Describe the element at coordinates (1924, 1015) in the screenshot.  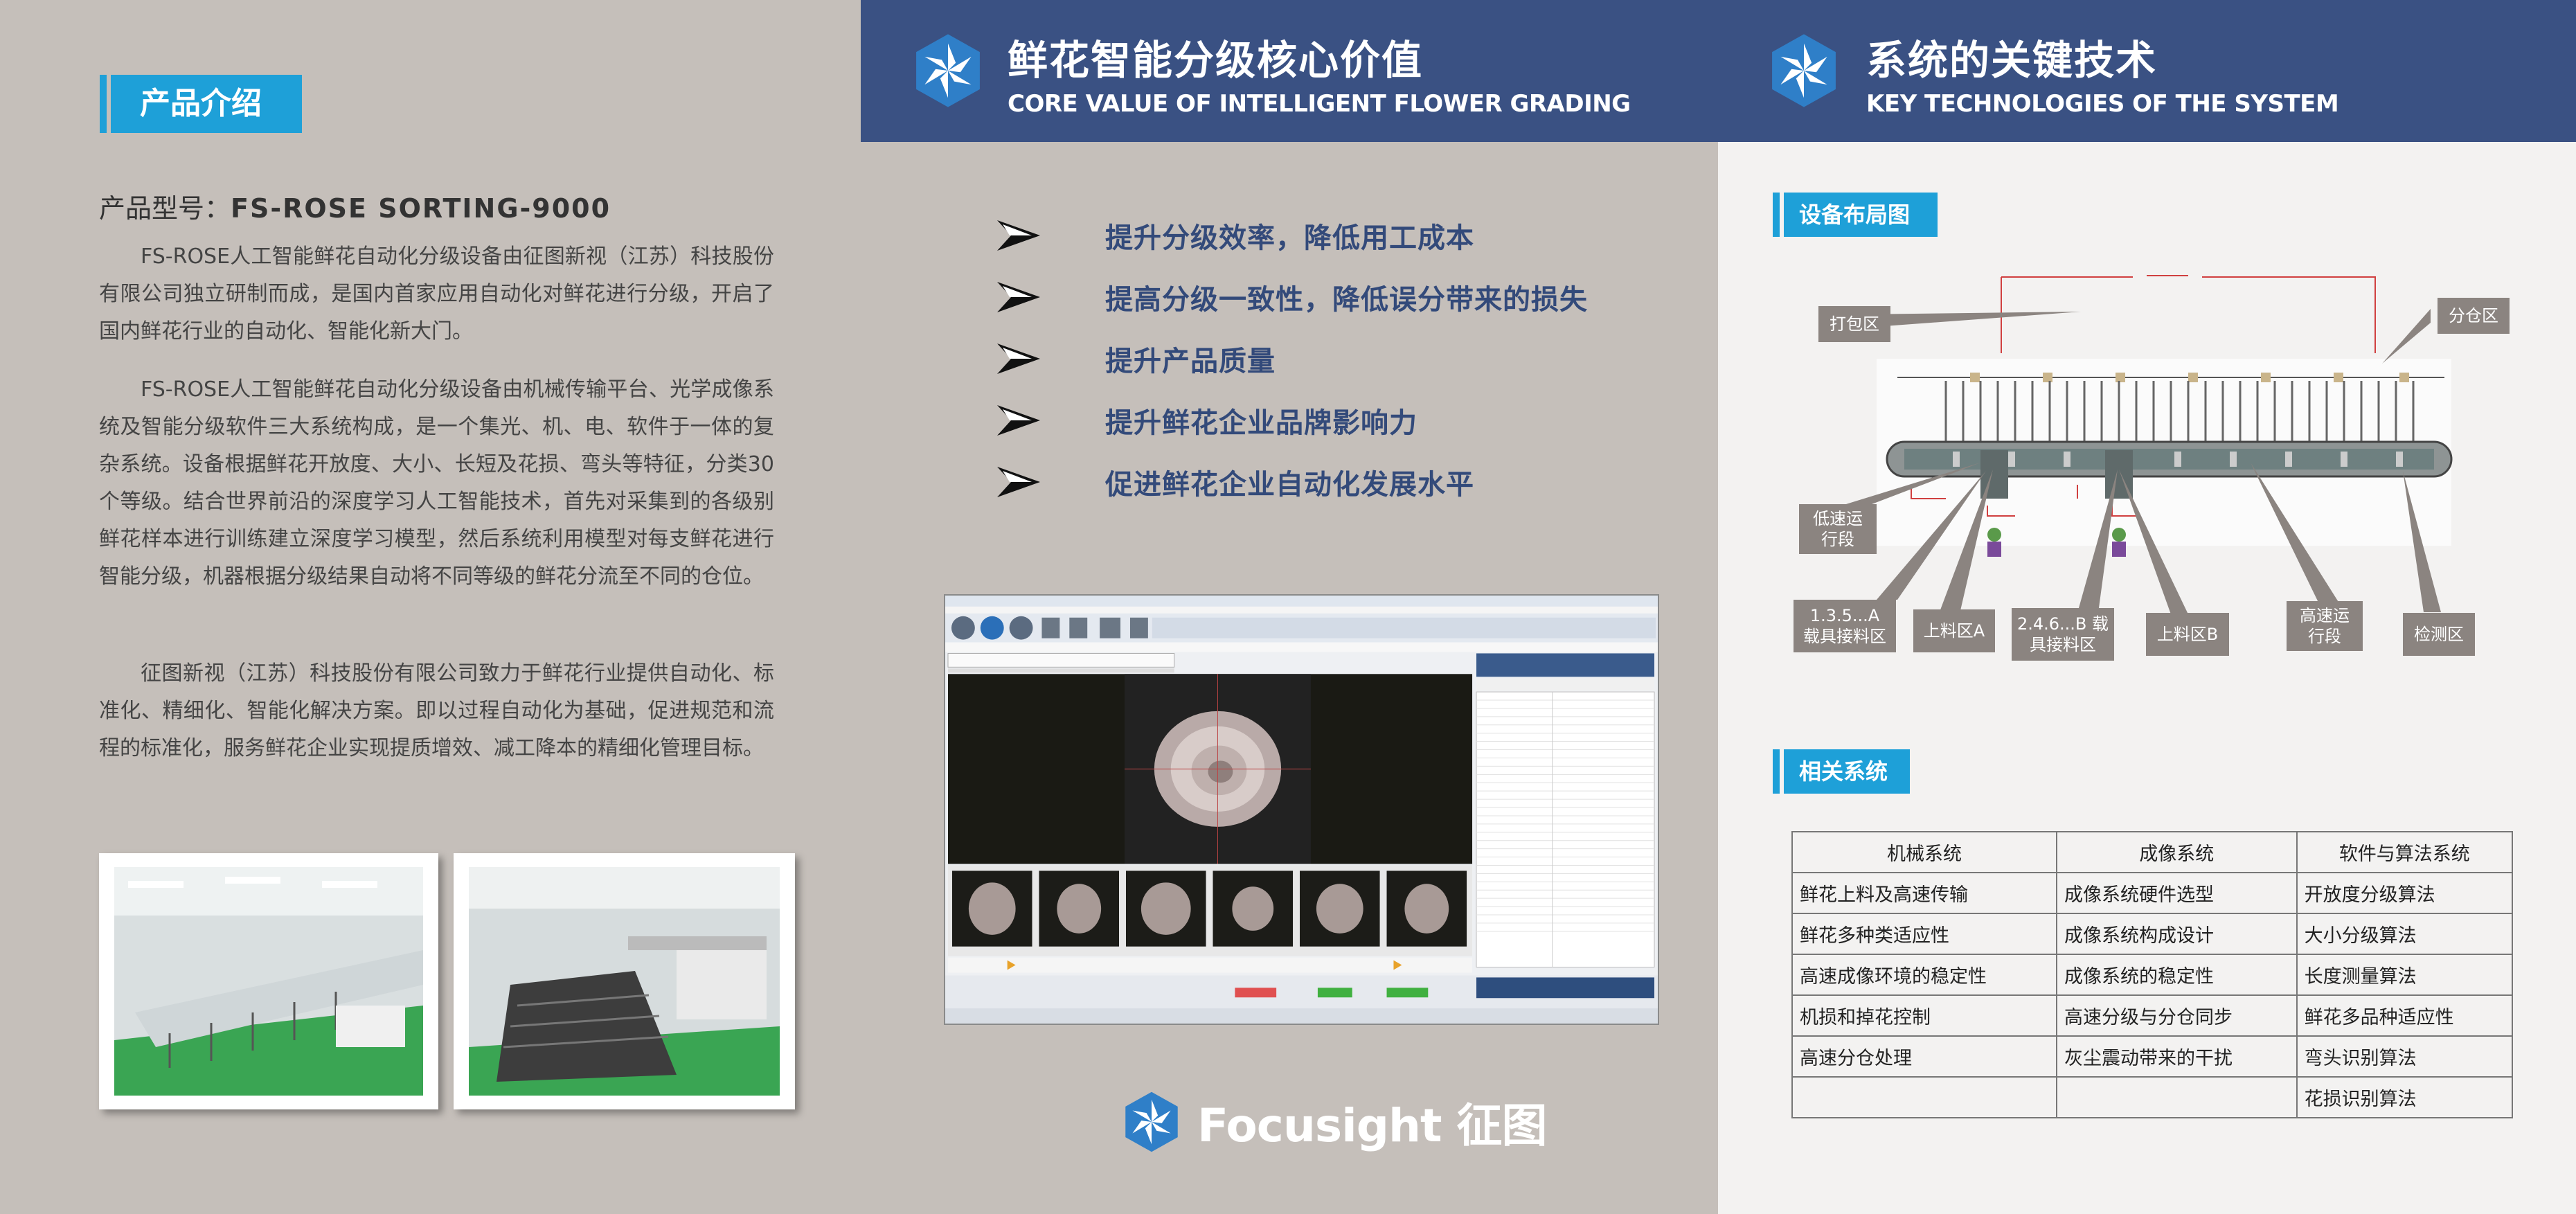
I see `table-cell: 机损和掉花控制` at that location.